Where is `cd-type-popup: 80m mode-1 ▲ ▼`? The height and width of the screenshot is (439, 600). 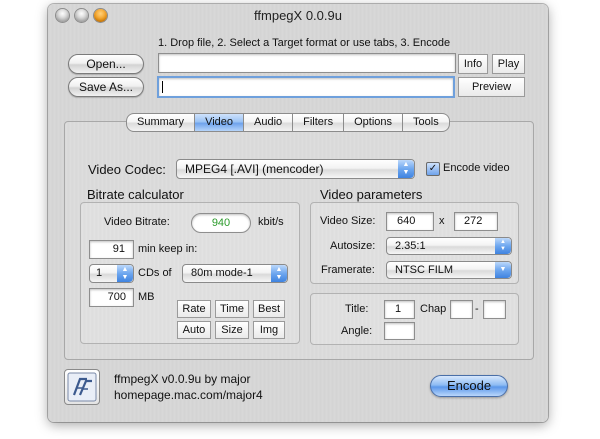
cd-type-popup: 80m mode-1 ▲ ▼ is located at coordinates (235, 273).